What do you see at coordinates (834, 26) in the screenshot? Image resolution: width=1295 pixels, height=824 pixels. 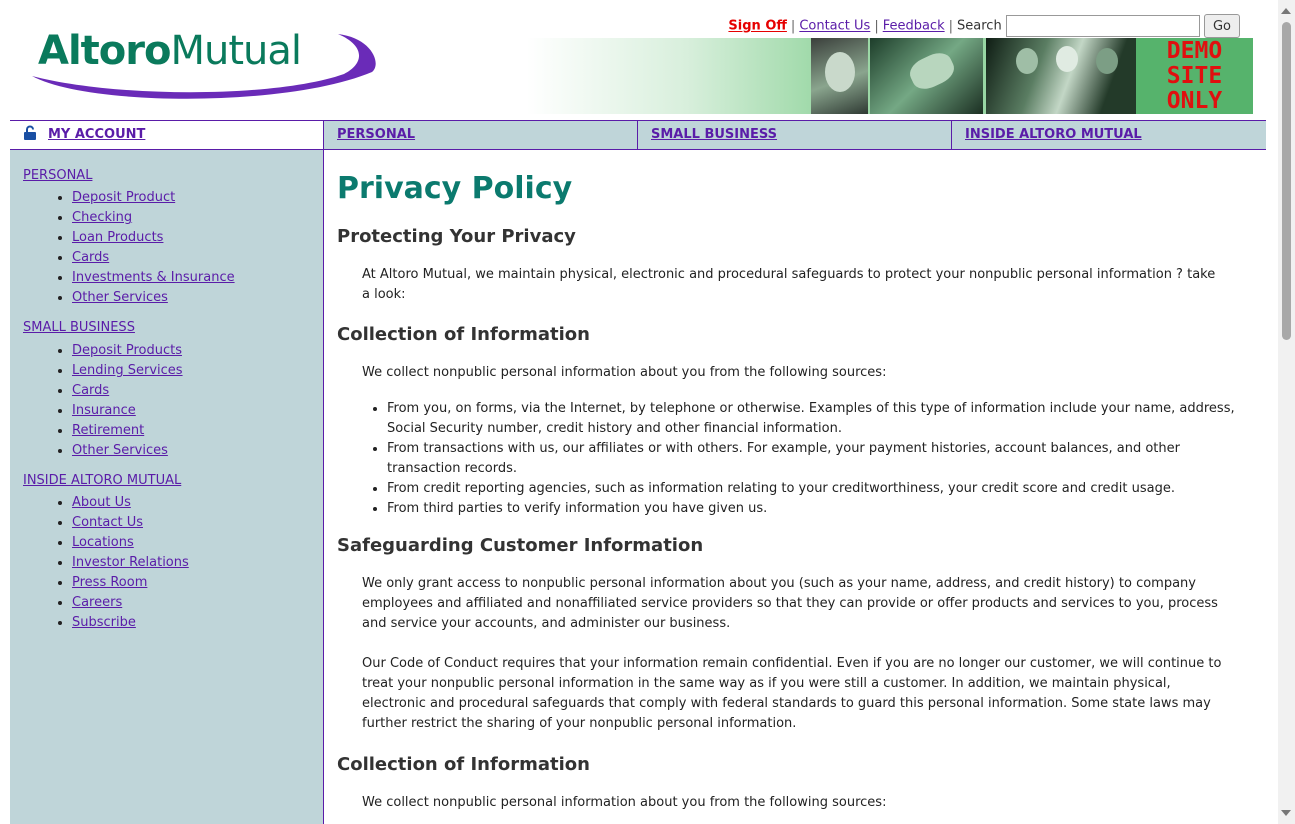 I see `contact-us-link: Contact Us` at bounding box center [834, 26].